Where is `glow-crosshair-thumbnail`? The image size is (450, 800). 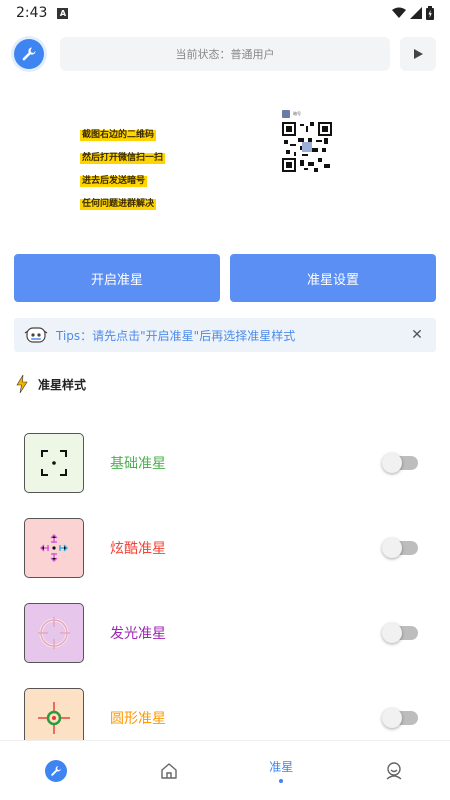 glow-crosshair-thumbnail is located at coordinates (54, 632).